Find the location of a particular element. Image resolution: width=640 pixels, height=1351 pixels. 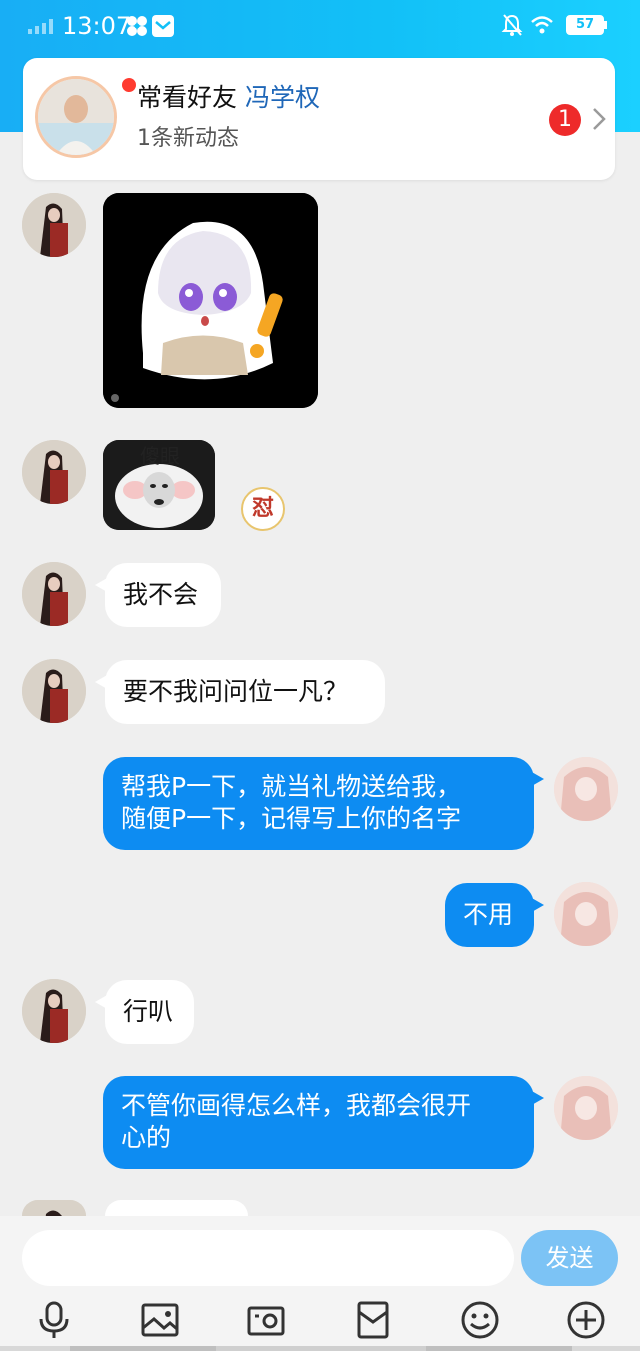

bottom-edge is located at coordinates (320, 1348).